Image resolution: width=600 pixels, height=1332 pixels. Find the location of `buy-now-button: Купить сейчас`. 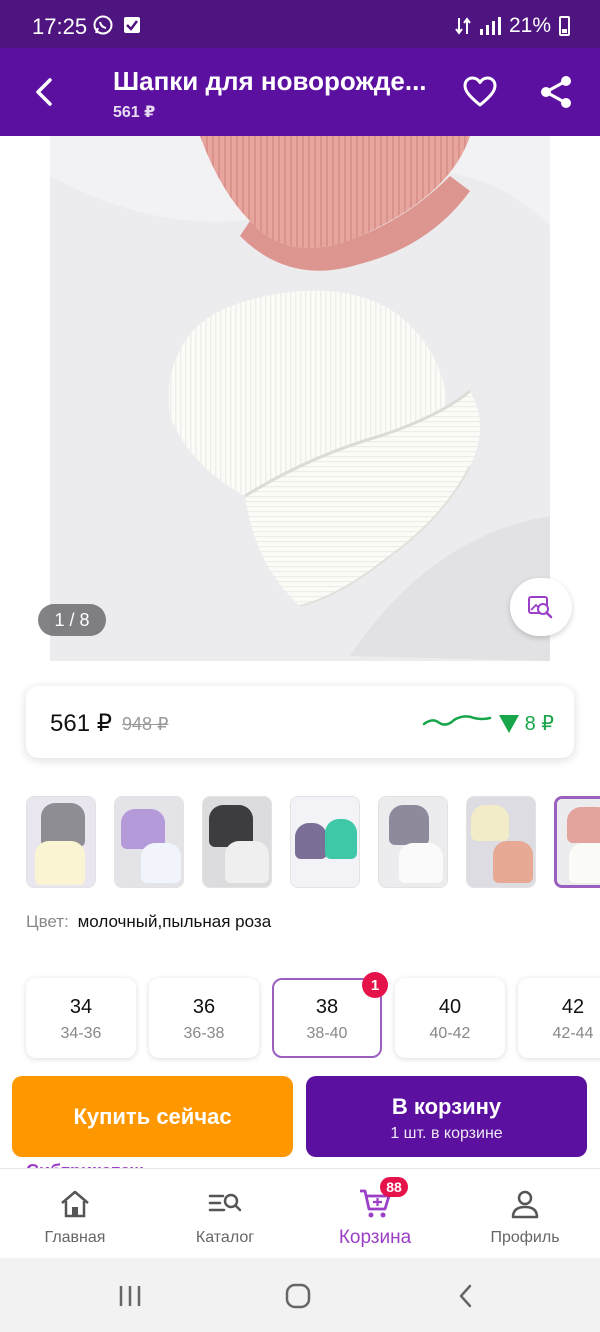

buy-now-button: Купить сейчас is located at coordinates (152, 1116).